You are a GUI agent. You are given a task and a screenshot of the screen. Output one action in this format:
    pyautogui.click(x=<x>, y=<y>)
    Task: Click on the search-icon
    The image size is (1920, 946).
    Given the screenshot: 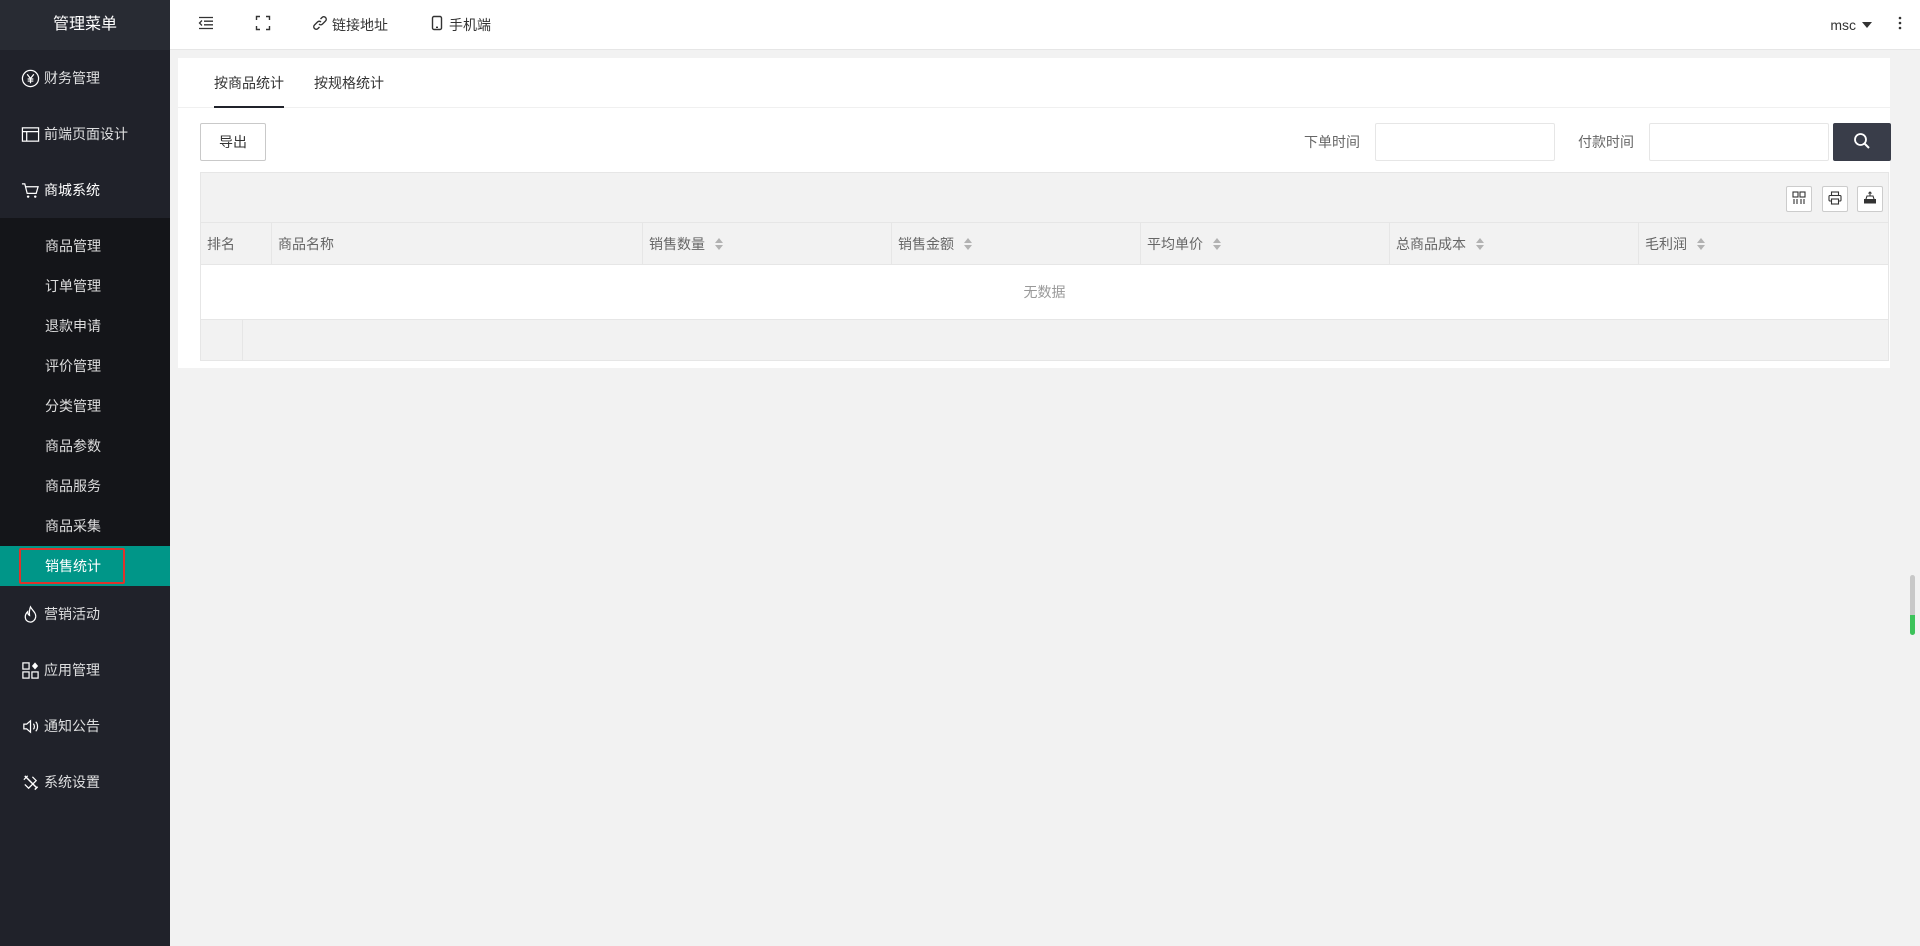 What is the action you would take?
    pyautogui.click(x=1862, y=142)
    